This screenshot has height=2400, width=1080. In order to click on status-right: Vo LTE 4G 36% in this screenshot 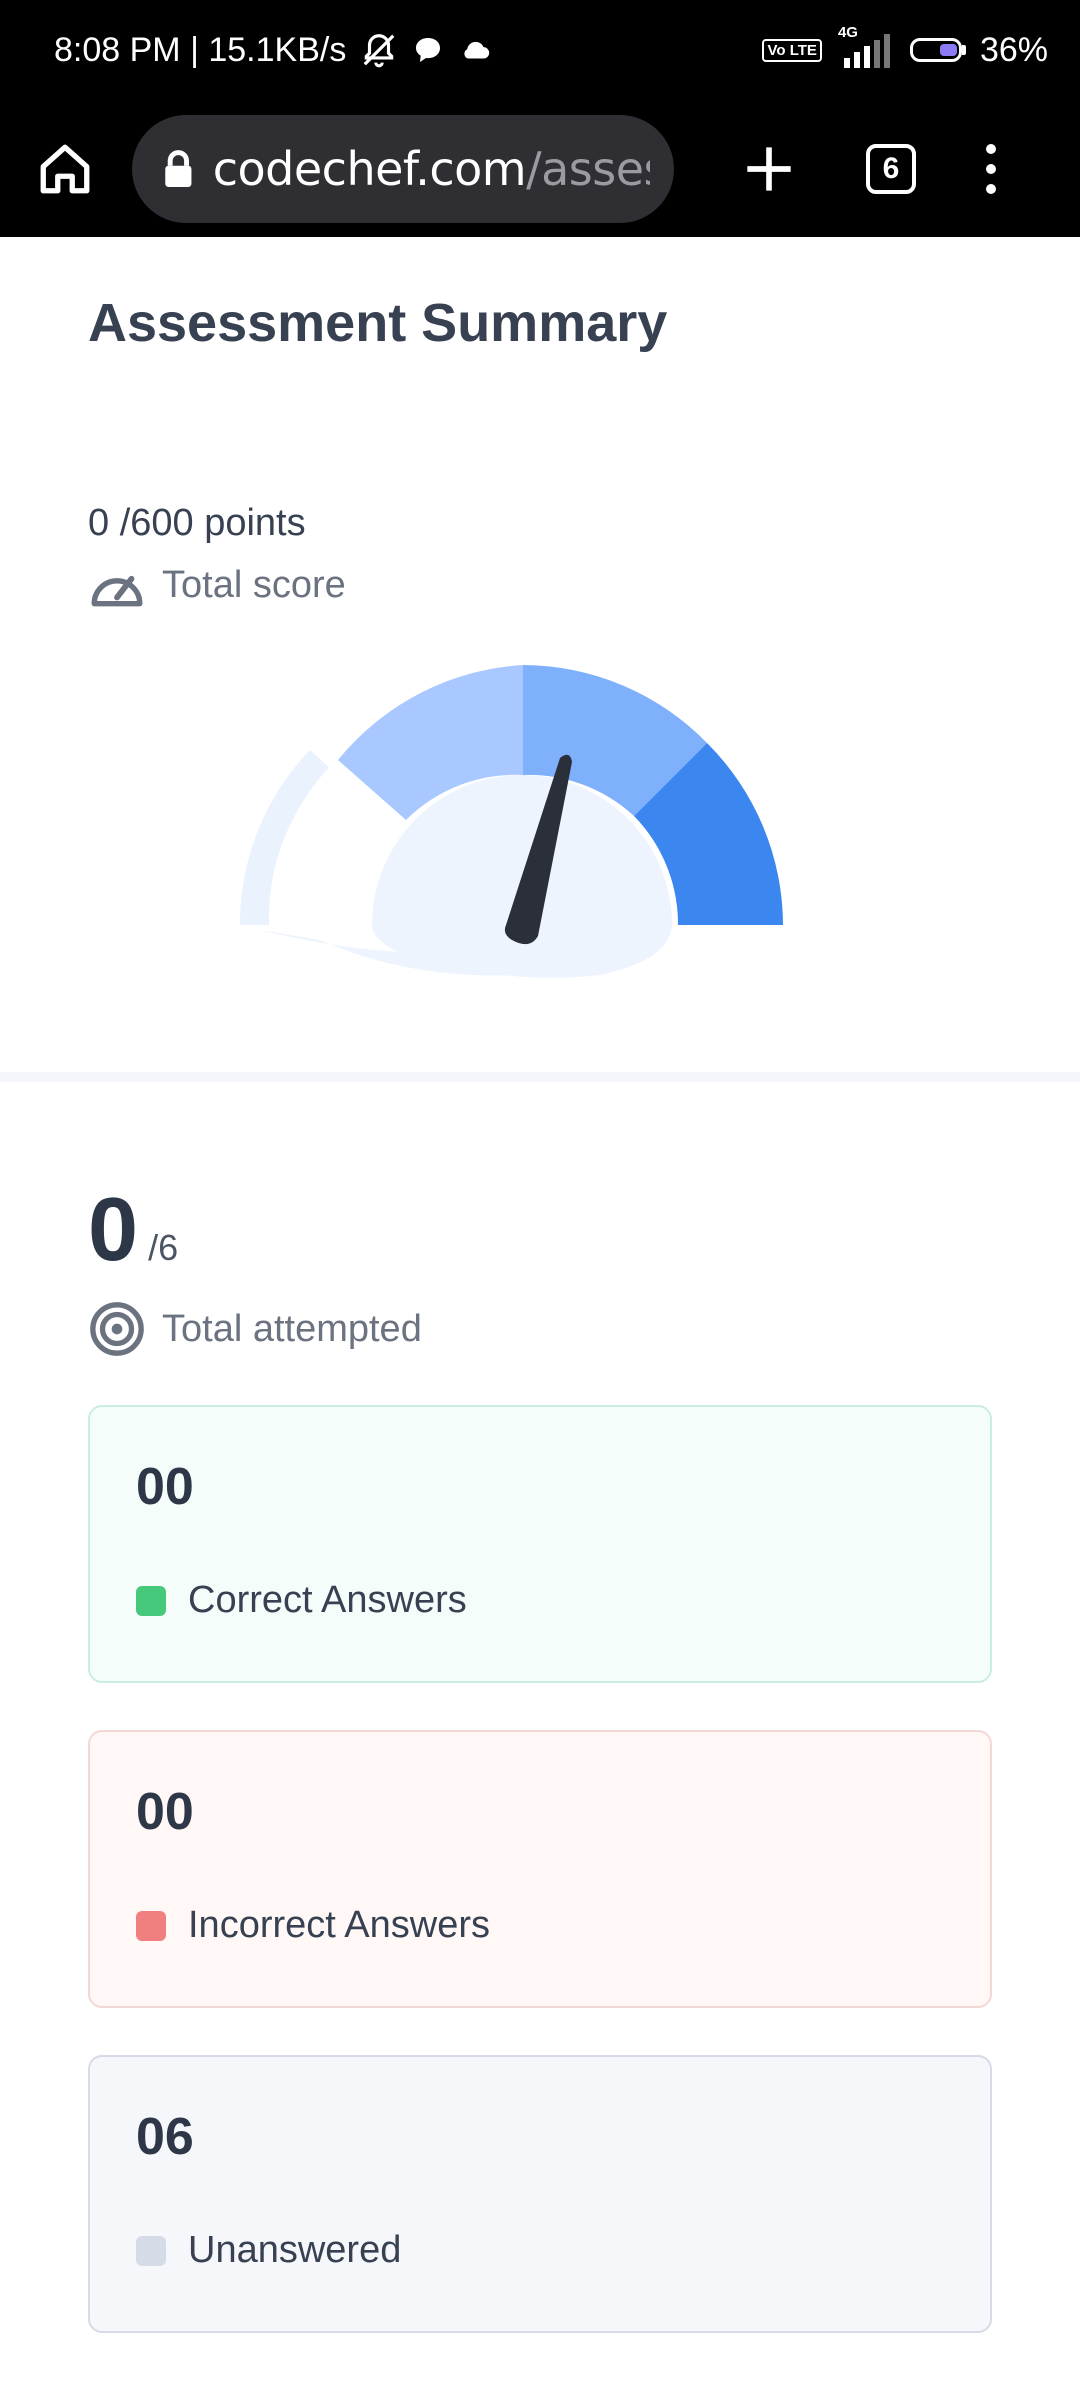, I will do `click(905, 47)`.